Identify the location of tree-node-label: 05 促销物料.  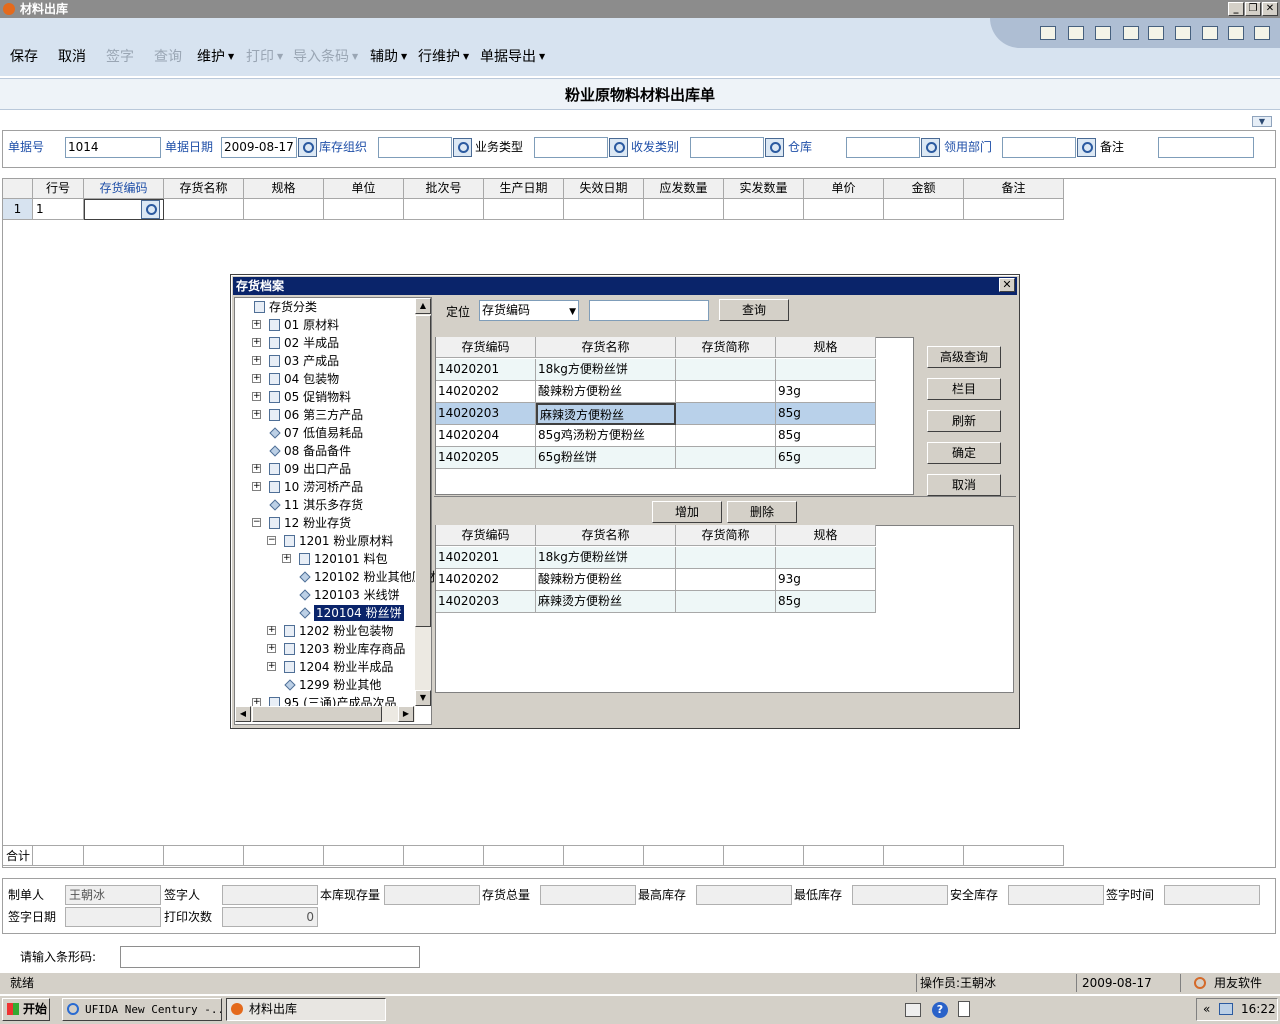
(317, 397).